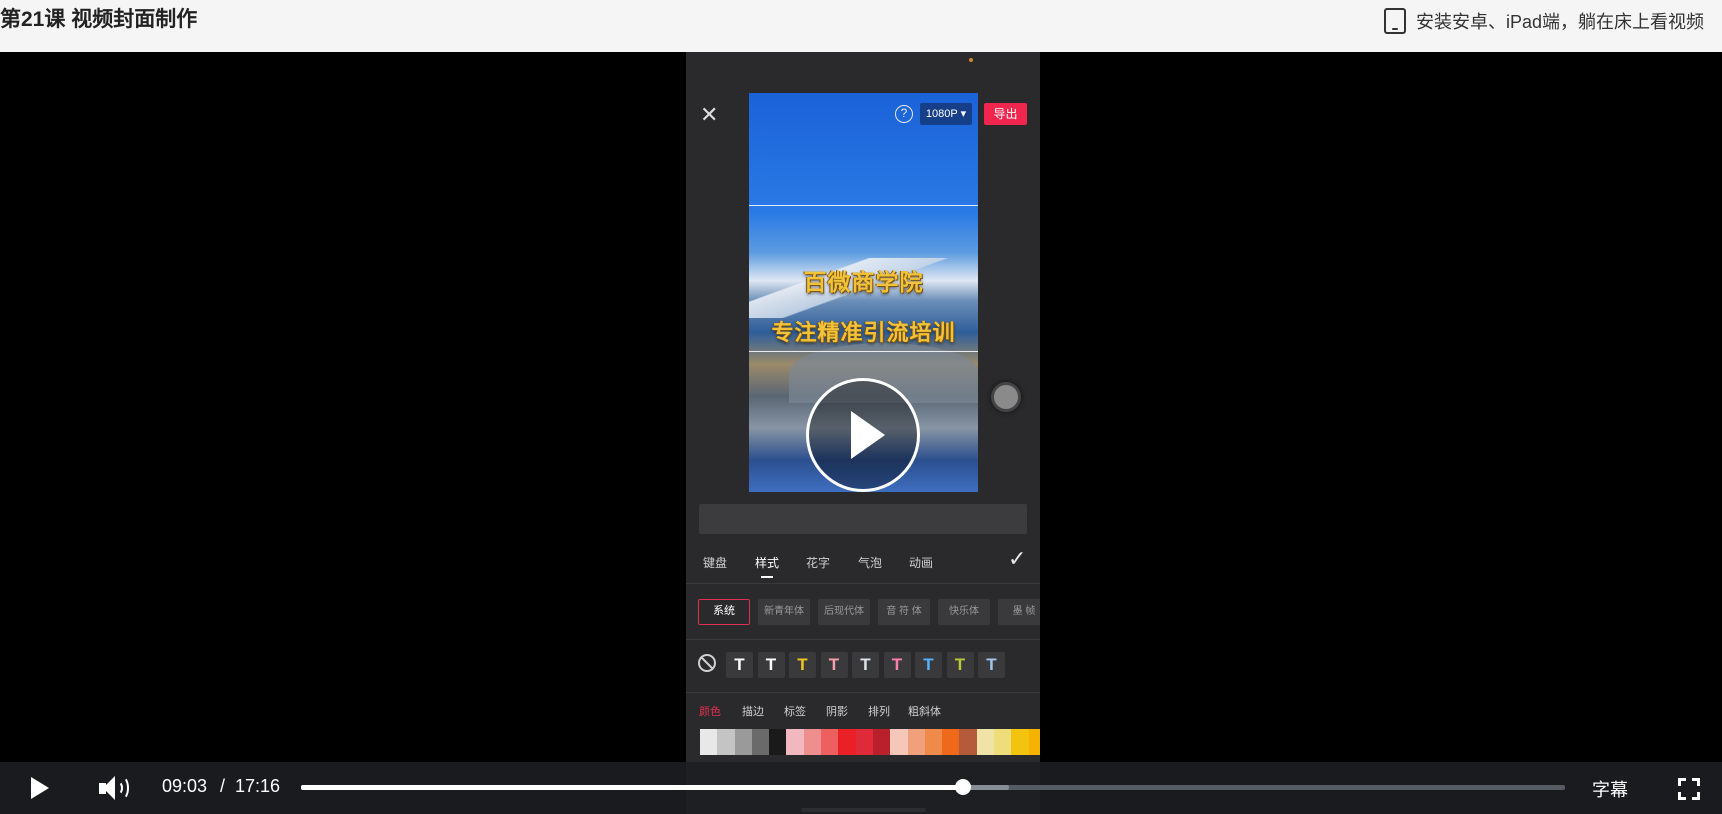 The image size is (1722, 814). I want to click on close-icon: ✕, so click(709, 114).